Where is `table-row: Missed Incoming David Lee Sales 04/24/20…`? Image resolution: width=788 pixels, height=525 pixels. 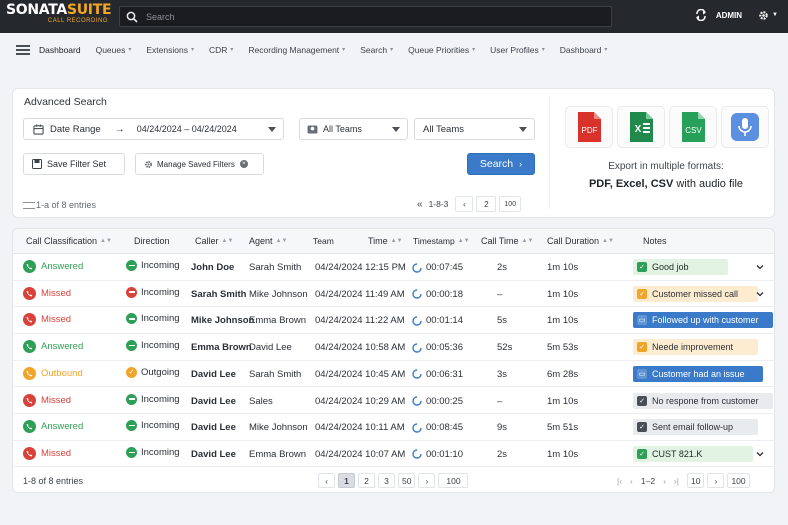
table-row: Missed Incoming David Lee Sales 04/24/20… is located at coordinates (393, 401).